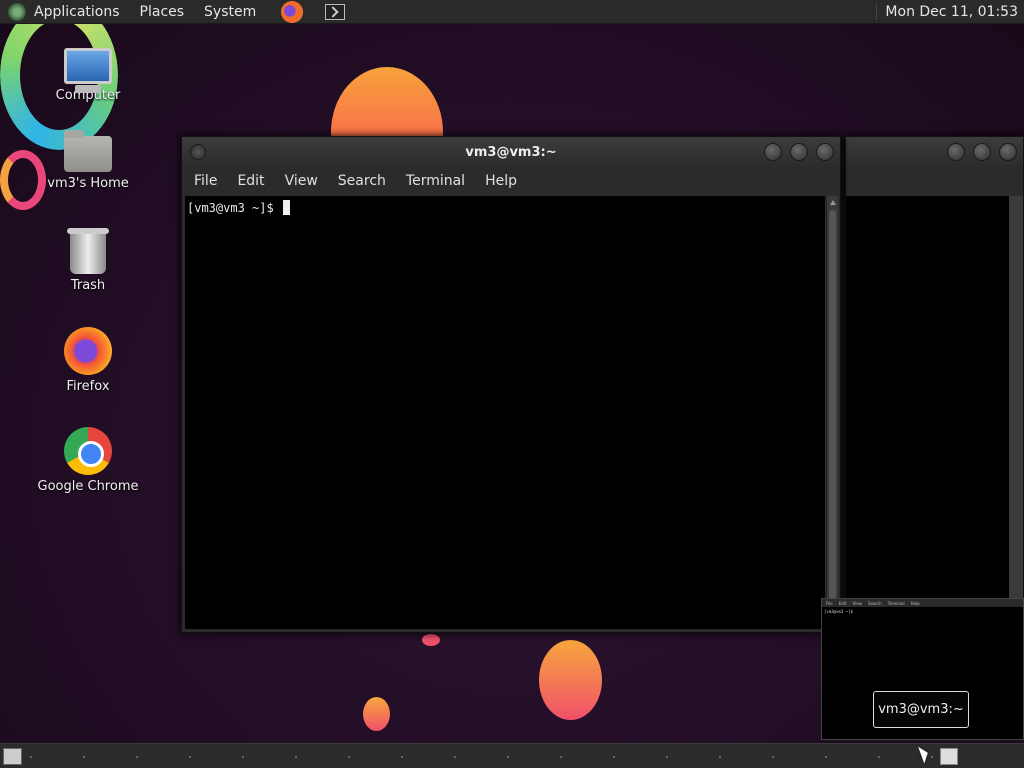 The width and height of the screenshot is (1024, 768). Describe the element at coordinates (250, 181) in the screenshot. I see `menu-edit: Edit` at that location.